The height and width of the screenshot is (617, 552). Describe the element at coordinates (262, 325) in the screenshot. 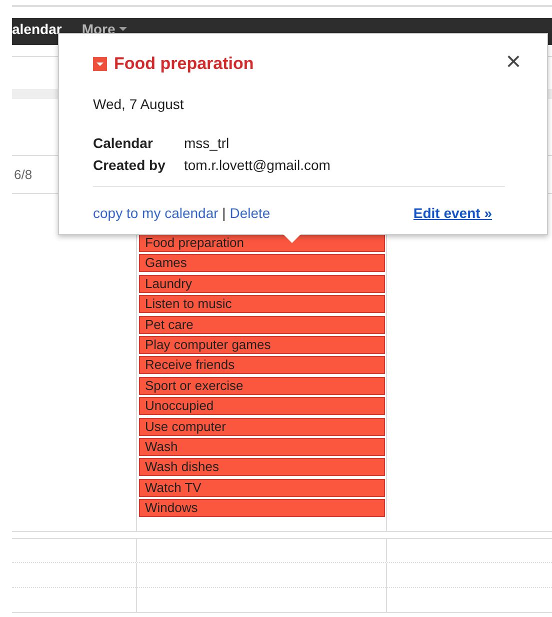

I see `event-chip: Pet care` at that location.